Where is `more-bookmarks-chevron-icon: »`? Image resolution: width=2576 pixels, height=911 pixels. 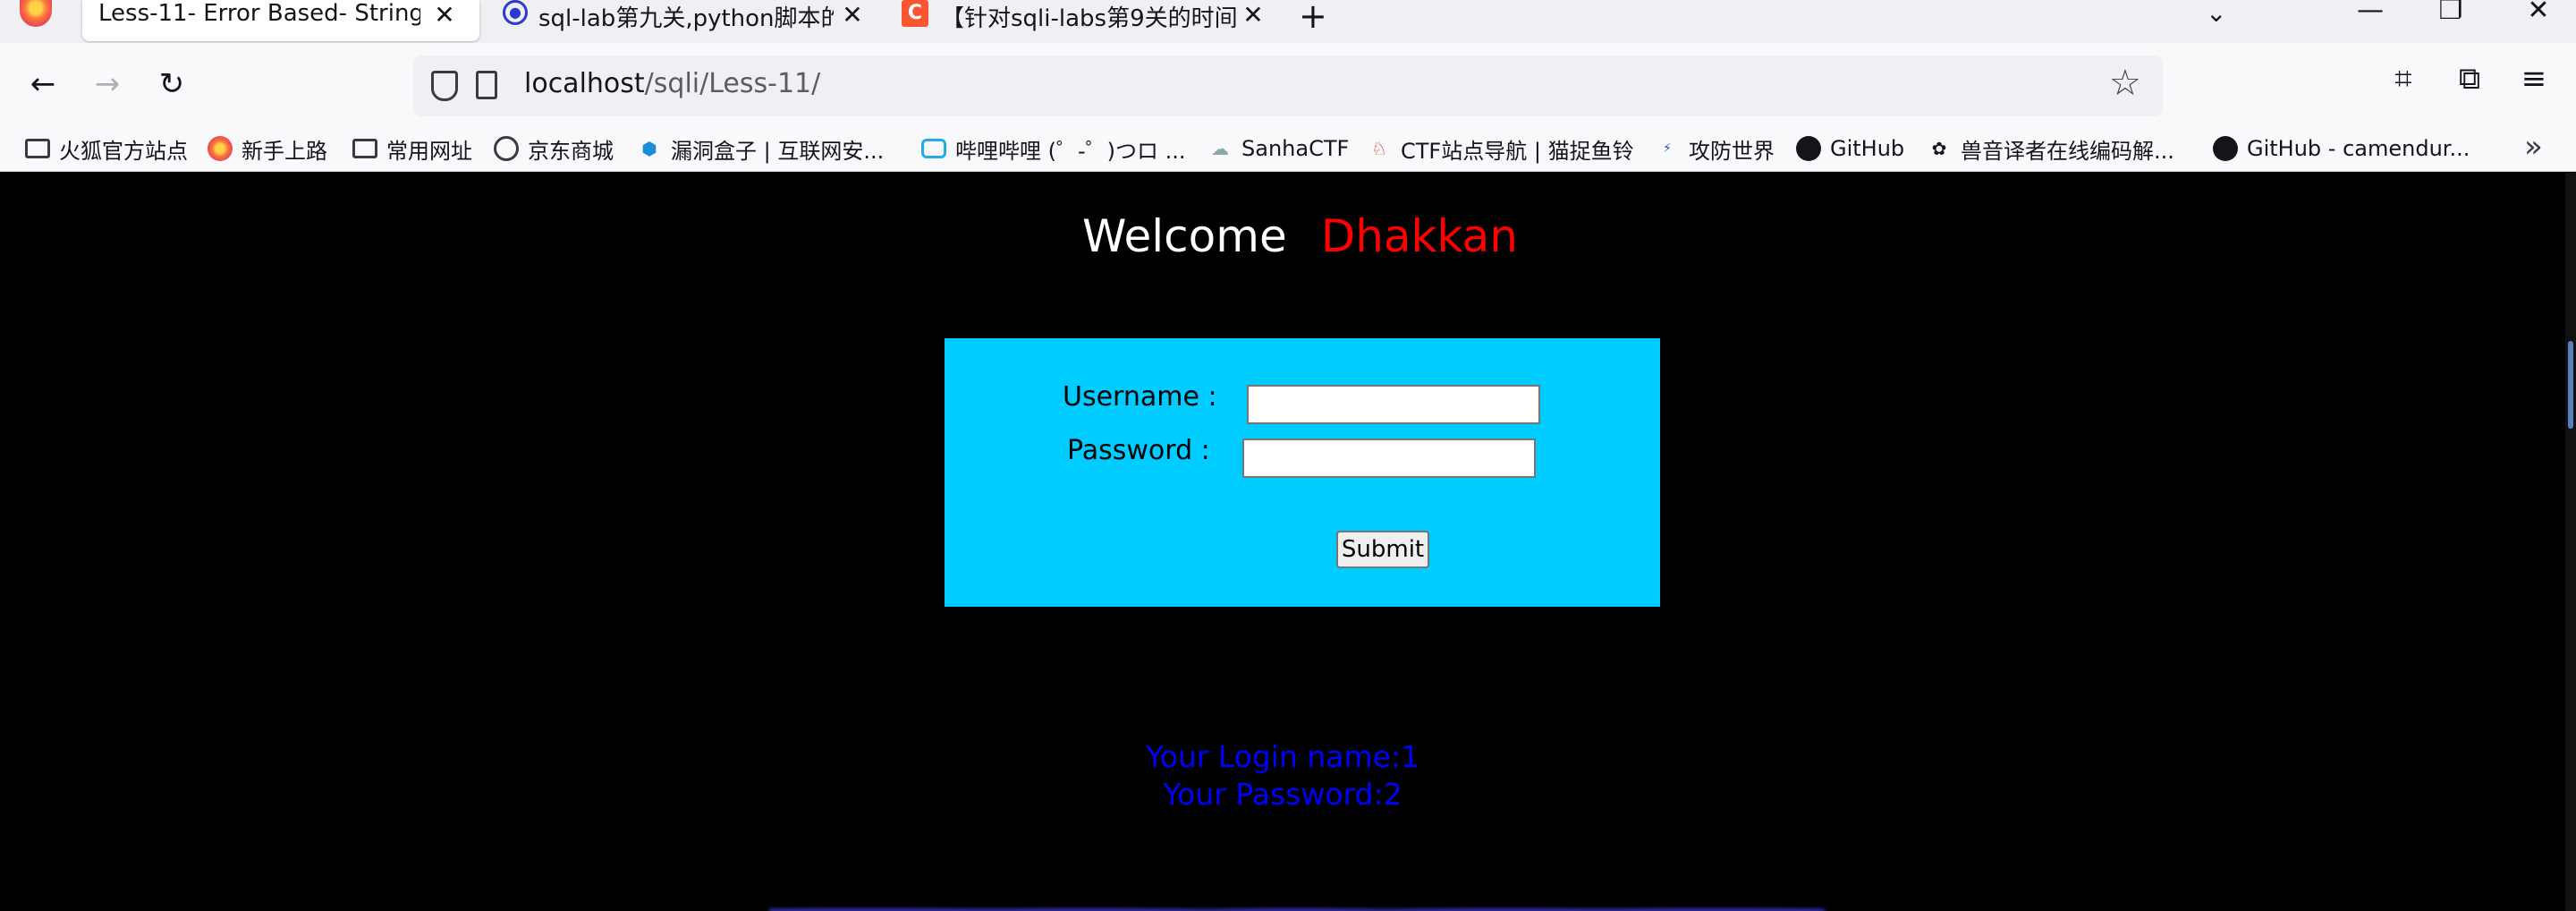 more-bookmarks-chevron-icon: » is located at coordinates (2533, 147).